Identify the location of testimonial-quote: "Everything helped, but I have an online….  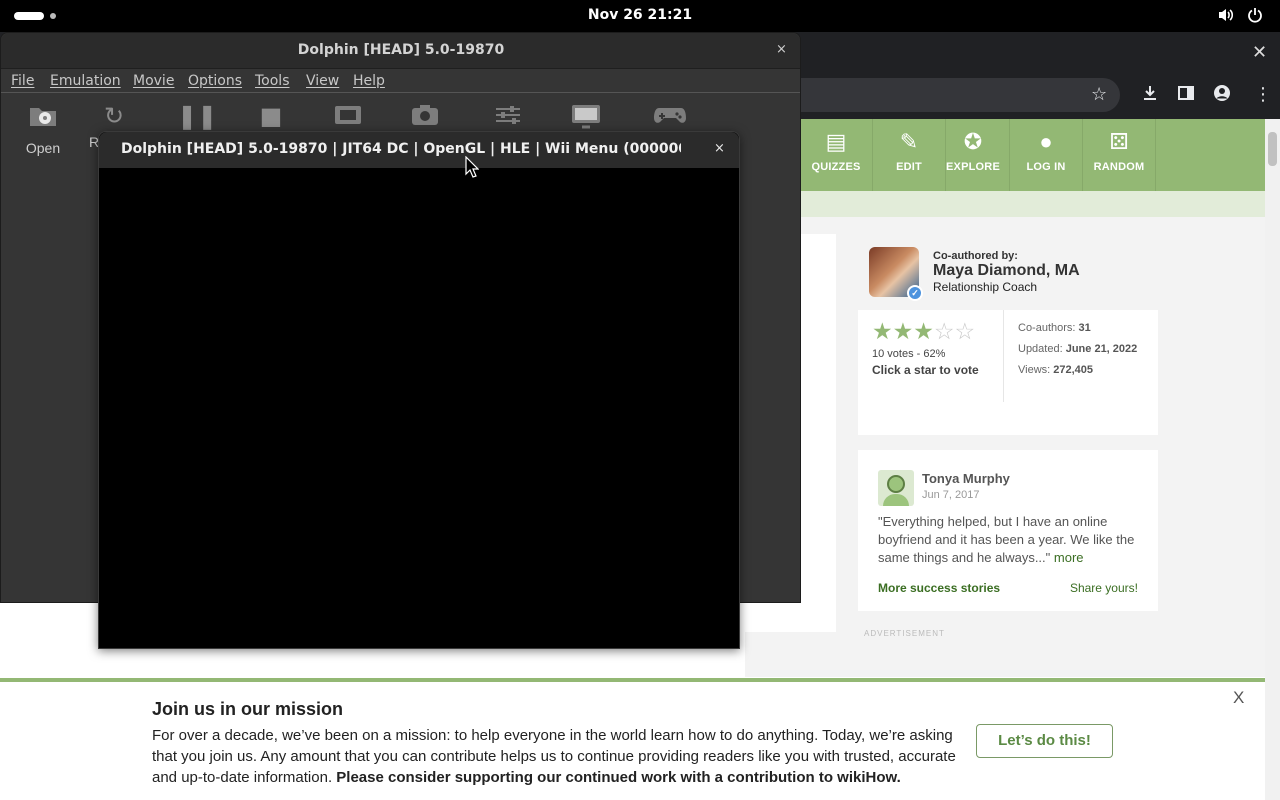
(1010, 540).